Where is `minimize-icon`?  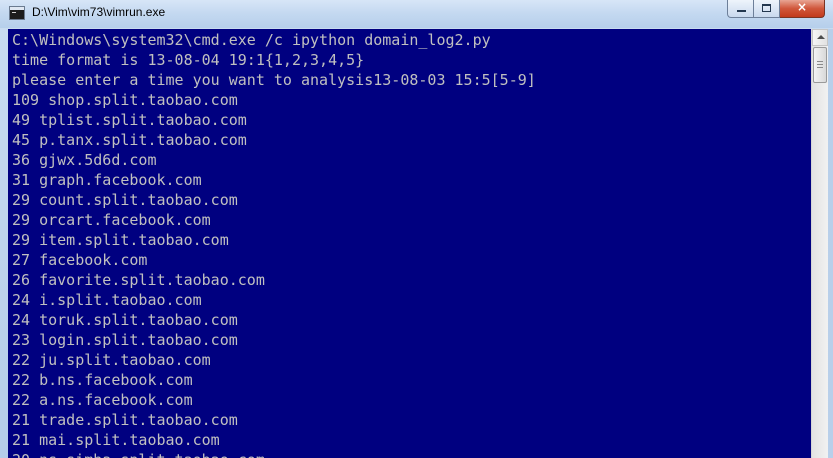
minimize-icon is located at coordinates (741, 11).